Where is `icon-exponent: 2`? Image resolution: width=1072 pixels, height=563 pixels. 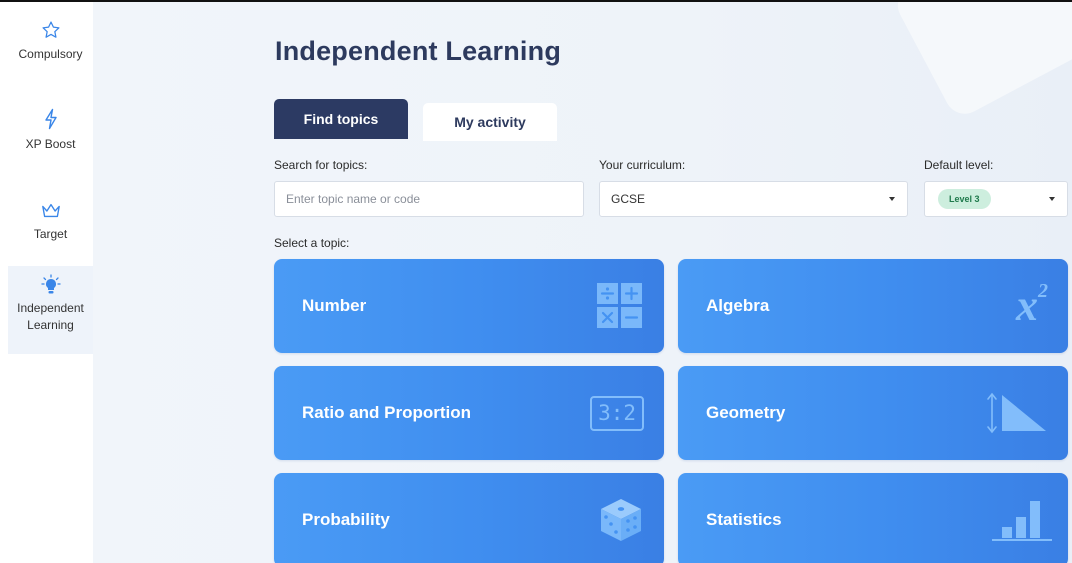
icon-exponent: 2 is located at coordinates (1043, 291).